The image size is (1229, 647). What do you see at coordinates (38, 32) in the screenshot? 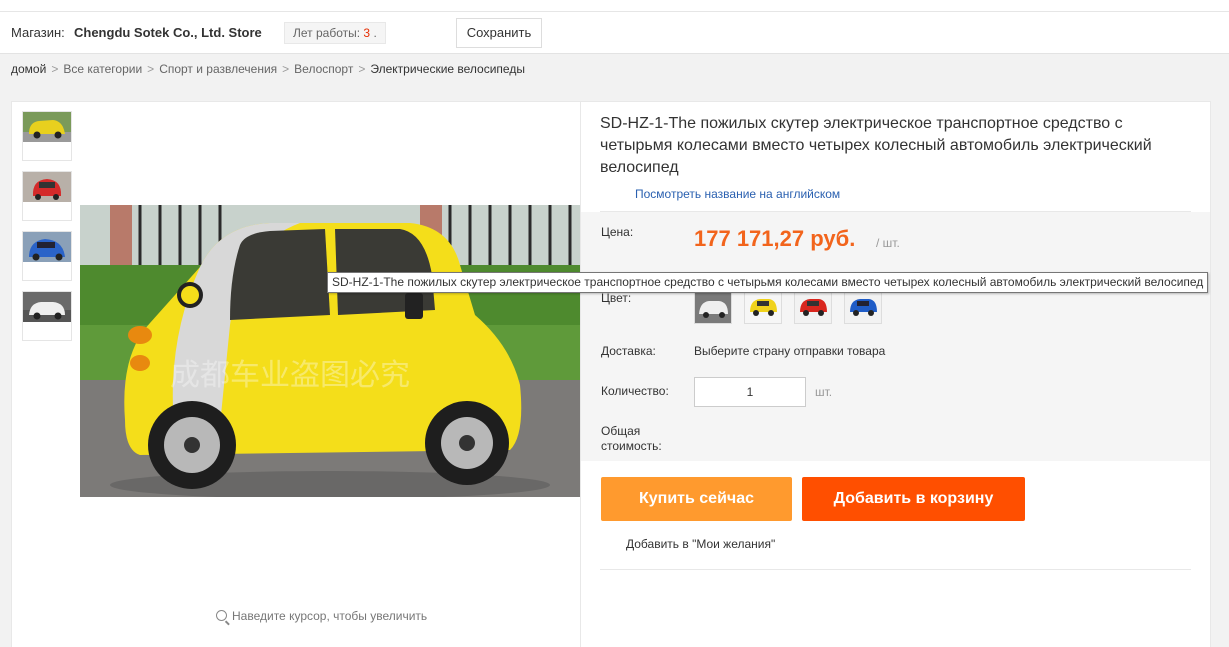
I see `store-label: Магазин:` at bounding box center [38, 32].